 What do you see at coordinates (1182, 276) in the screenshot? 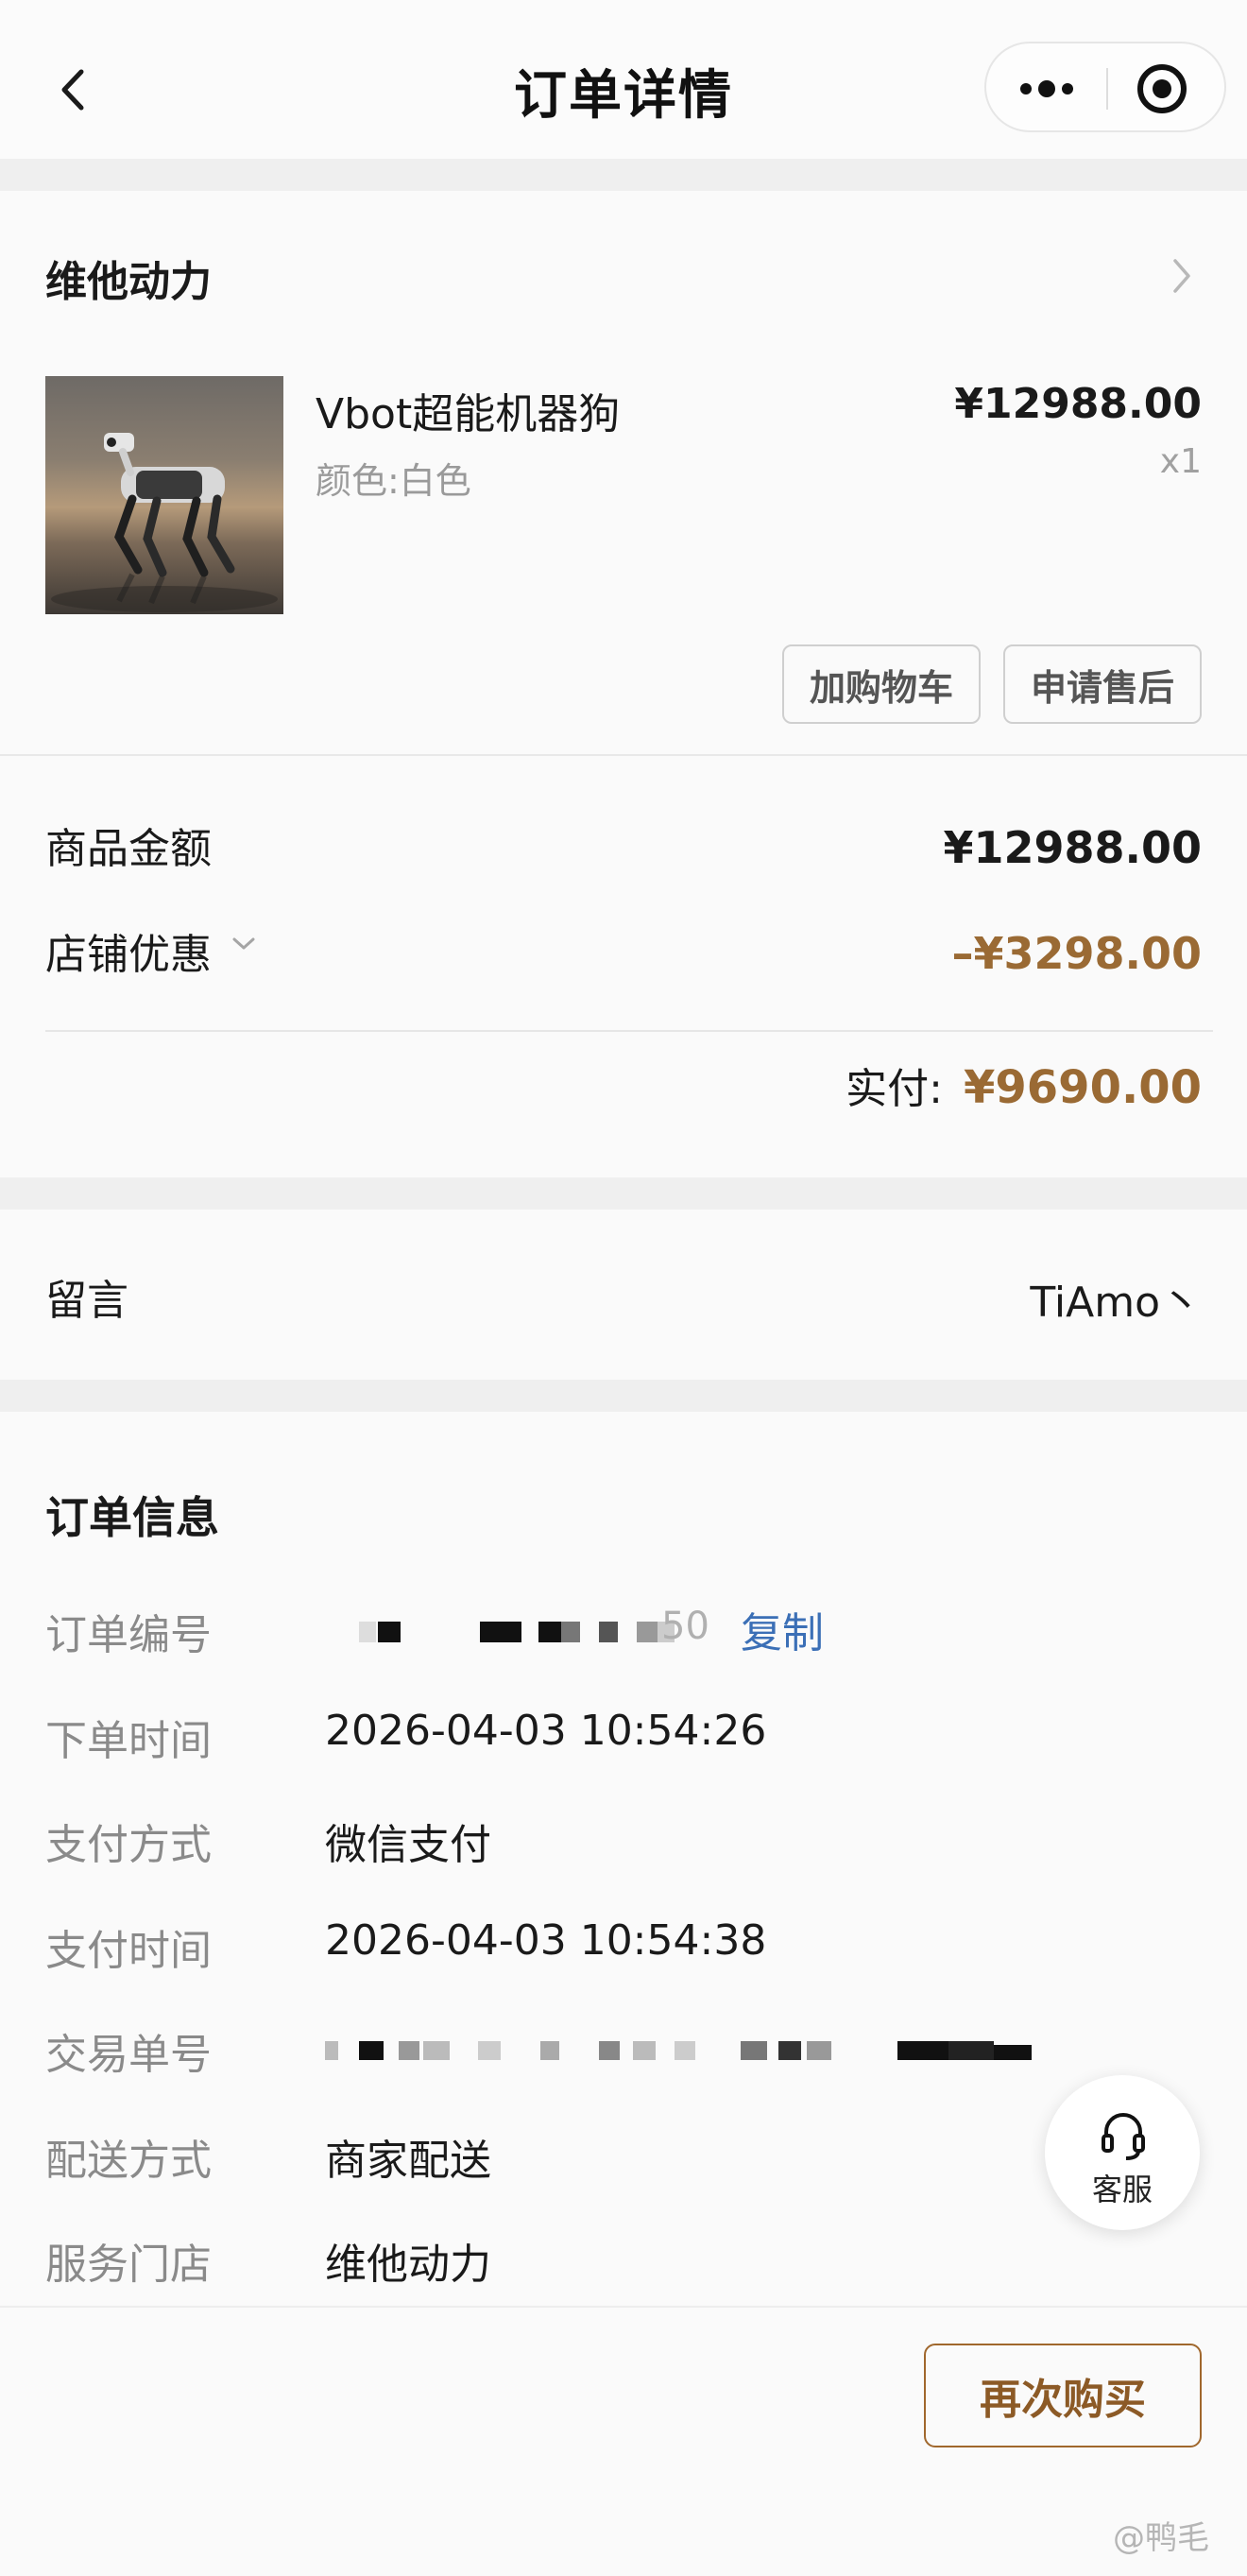
I see `chevron-right-icon` at bounding box center [1182, 276].